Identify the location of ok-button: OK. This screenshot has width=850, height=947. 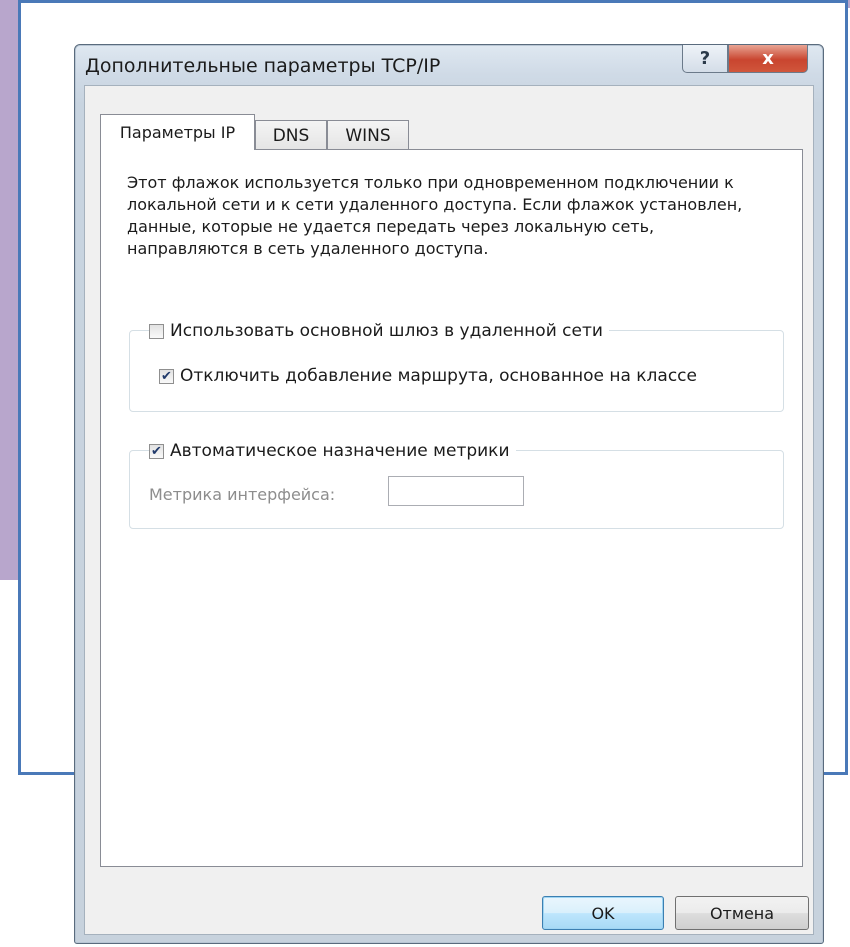
(603, 913).